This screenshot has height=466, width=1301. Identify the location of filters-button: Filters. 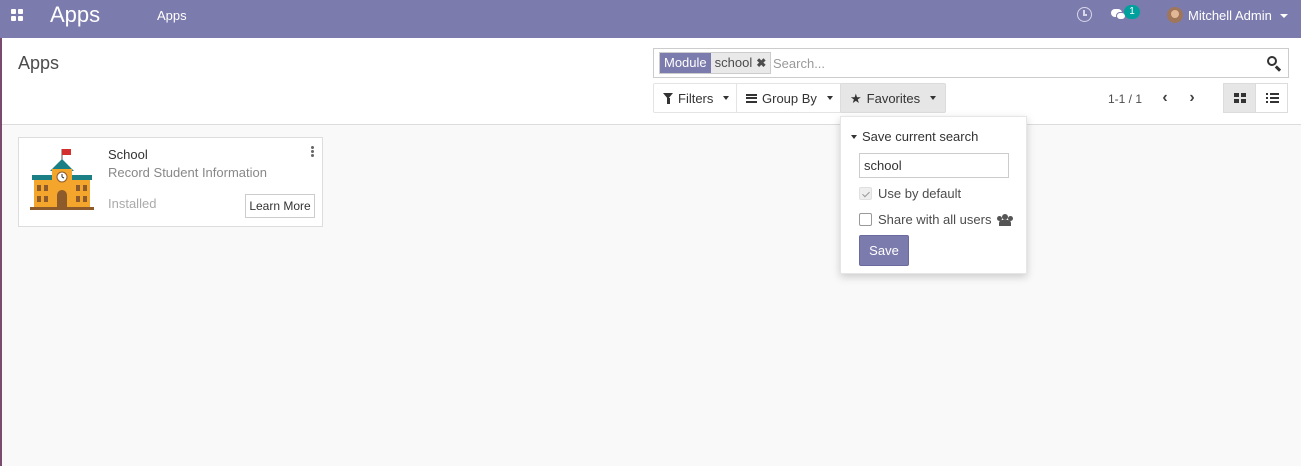
(696, 98).